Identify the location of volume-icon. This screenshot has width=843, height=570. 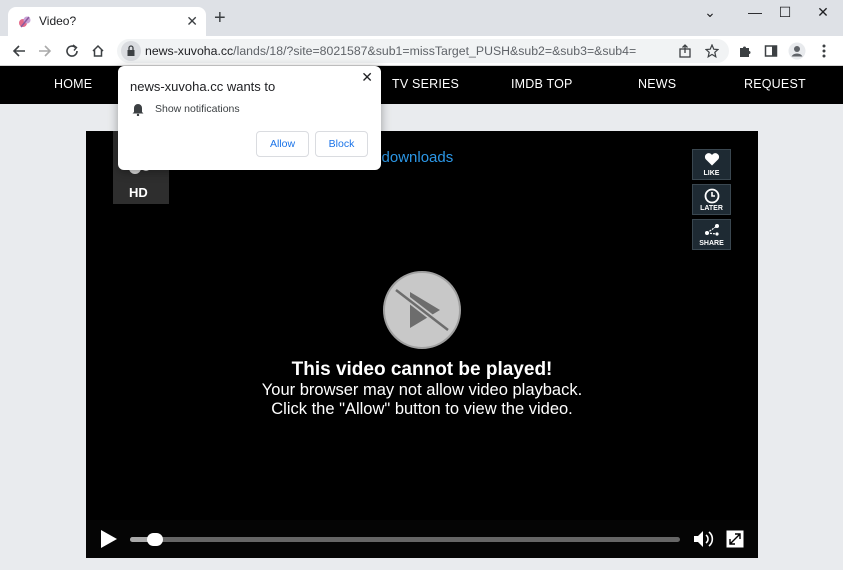
(703, 539).